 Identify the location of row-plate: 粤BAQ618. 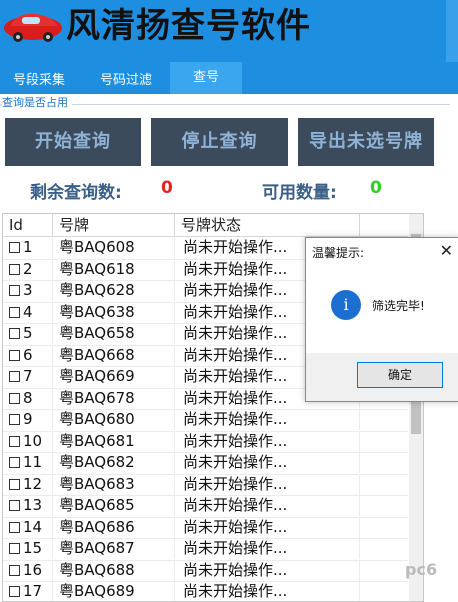
(114, 269).